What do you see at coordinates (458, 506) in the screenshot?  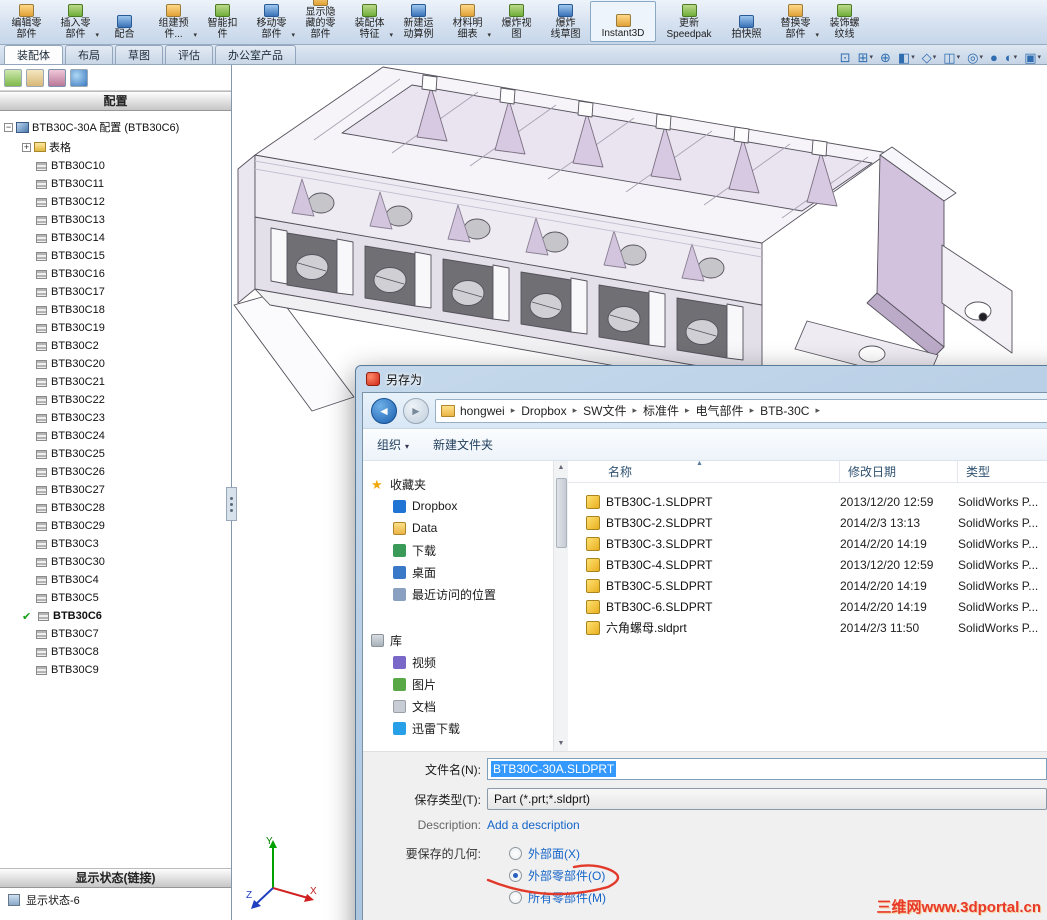 I see `nav-item: Dropbox` at bounding box center [458, 506].